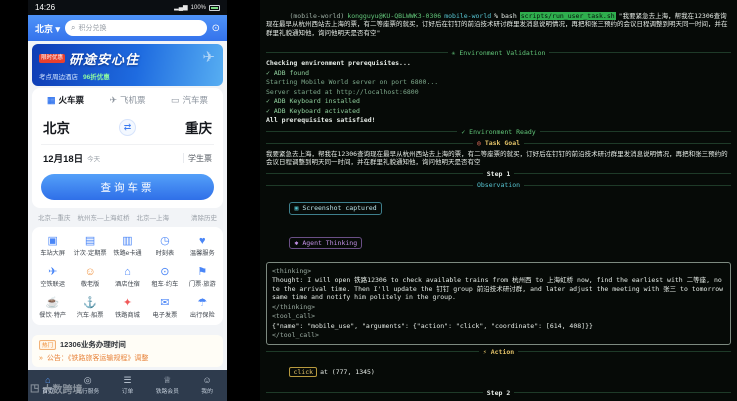 Image resolution: width=737 pixels, height=401 pixels. Describe the element at coordinates (502, 52) in the screenshot. I see `section-title: Environment Validation` at that location.